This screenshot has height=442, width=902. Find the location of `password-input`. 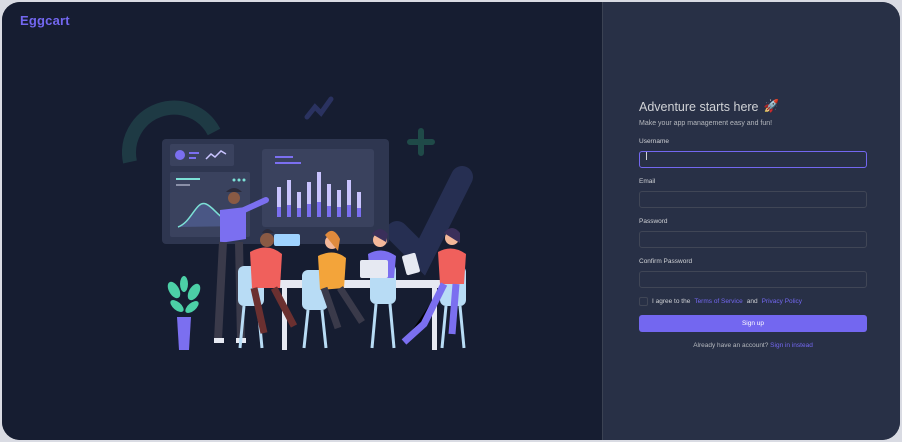

password-input is located at coordinates (753, 239).